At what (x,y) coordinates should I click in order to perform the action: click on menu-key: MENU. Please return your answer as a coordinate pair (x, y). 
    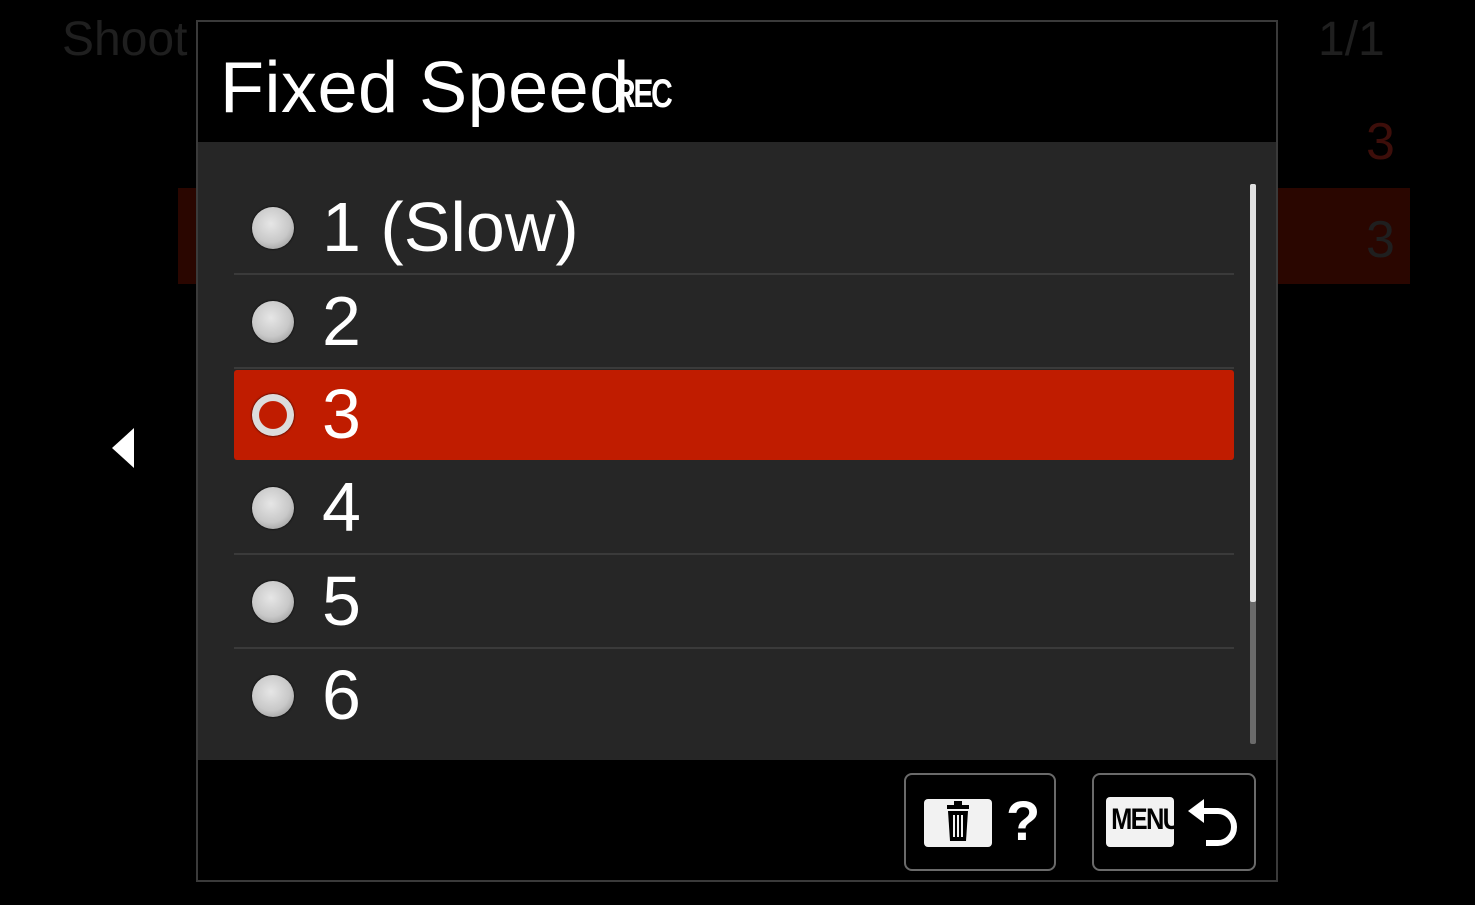
    Looking at the image, I should click on (1143, 822).